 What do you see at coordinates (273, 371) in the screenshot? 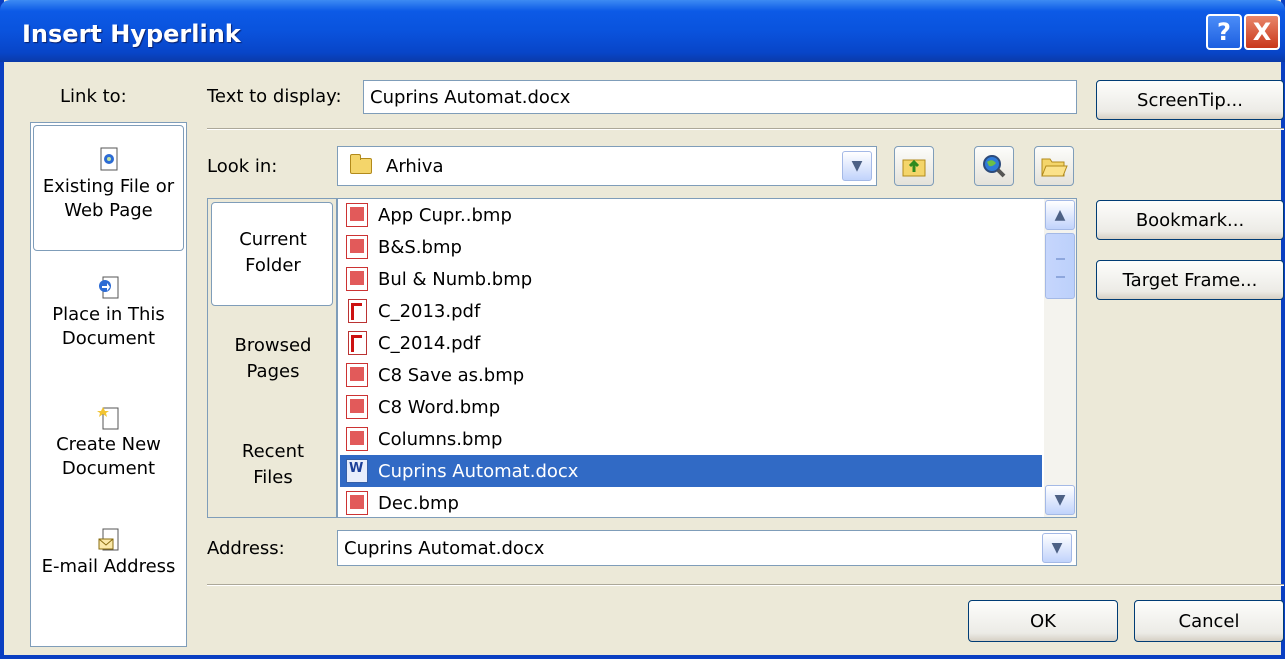
I see `tab-label: Pages` at bounding box center [273, 371].